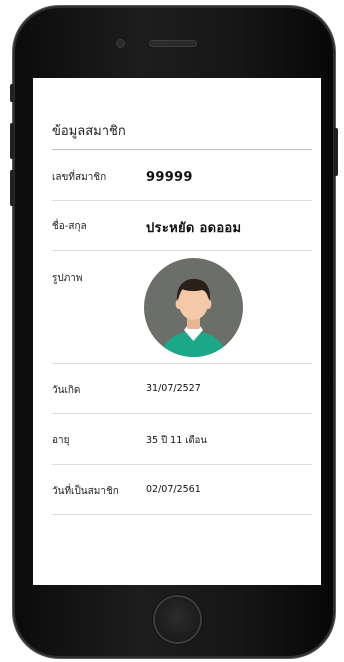 The width and height of the screenshot is (344, 662). Describe the element at coordinates (336, 152) in the screenshot. I see `power-button` at that location.